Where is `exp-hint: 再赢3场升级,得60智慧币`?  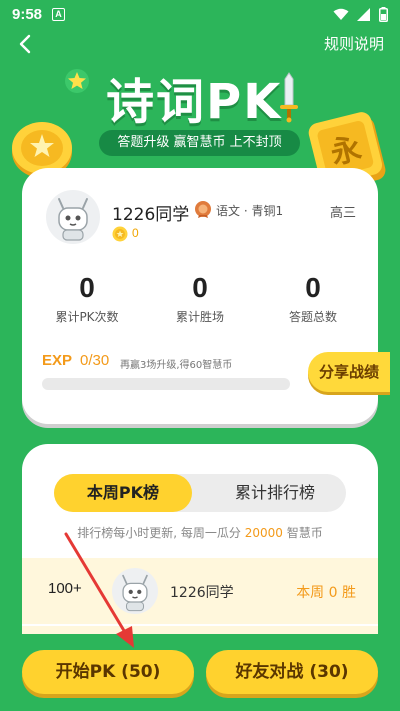 exp-hint: 再赢3场升级,得60智慧币 is located at coordinates (176, 365).